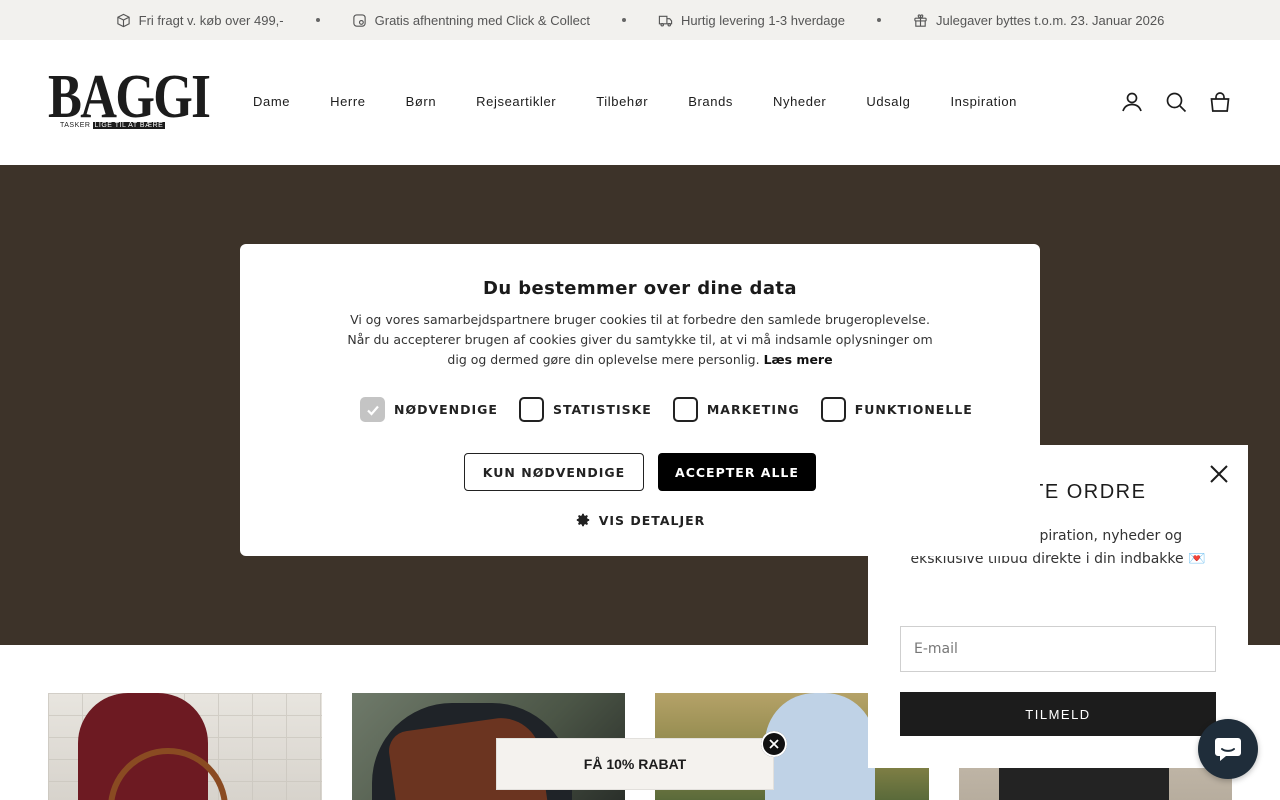  I want to click on announcement-gifts: Julegaver byttes t.o.m. 23. Januar 2026, so click(1038, 20).